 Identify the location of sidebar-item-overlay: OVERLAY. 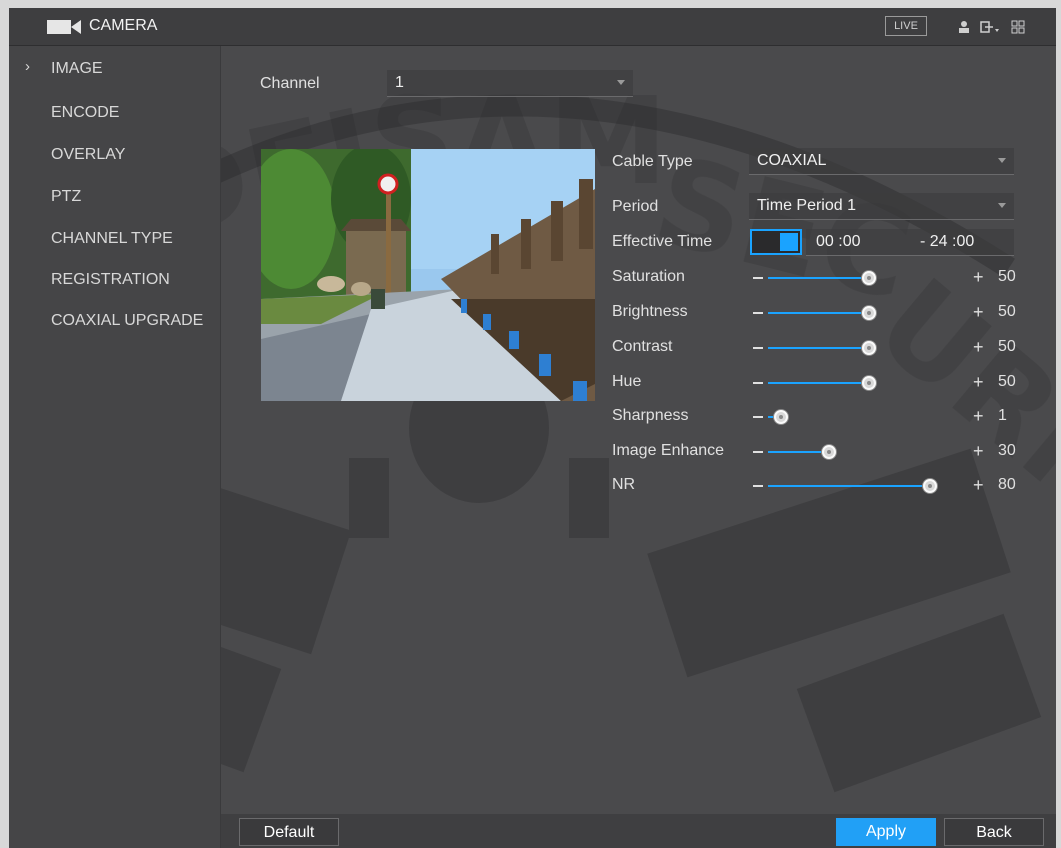
(88, 155).